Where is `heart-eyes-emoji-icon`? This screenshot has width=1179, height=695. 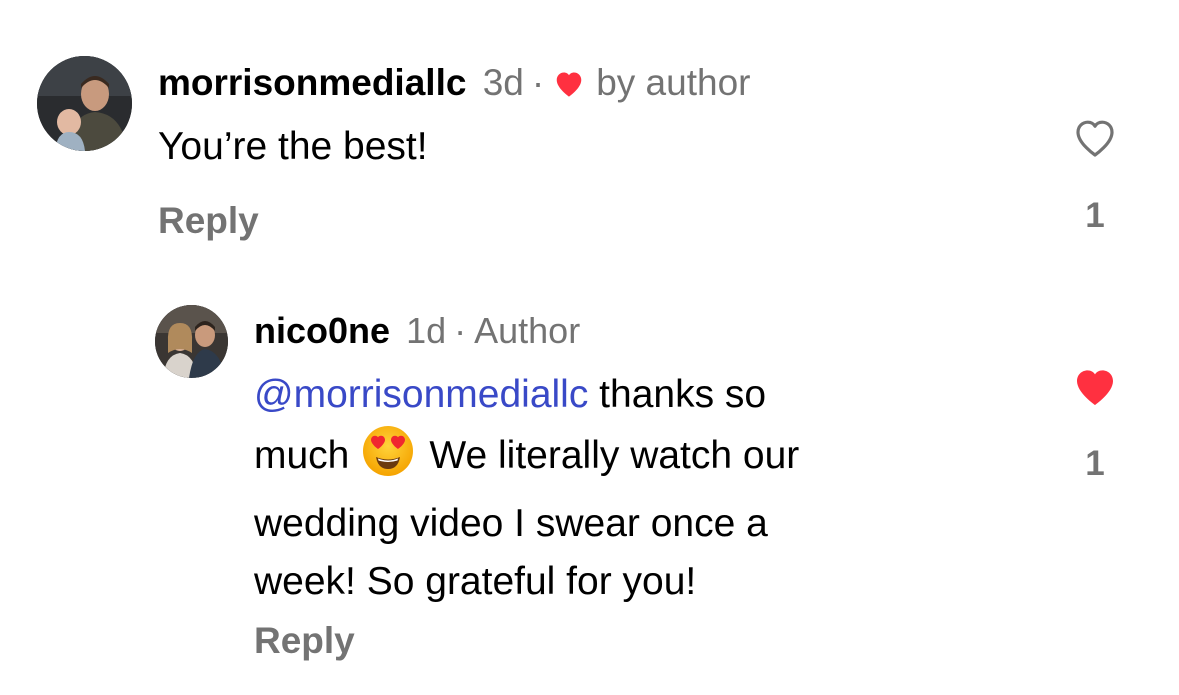
heart-eyes-emoji-icon is located at coordinates (388, 459).